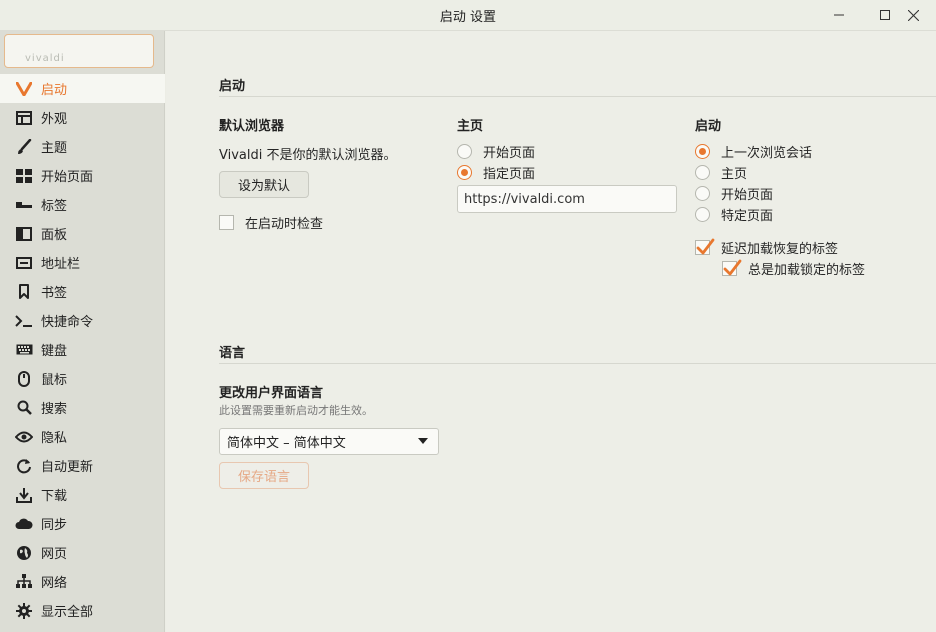 Image resolution: width=936 pixels, height=632 pixels. What do you see at coordinates (82, 581) in the screenshot?
I see `sidebar-item-network: 网络` at bounding box center [82, 581].